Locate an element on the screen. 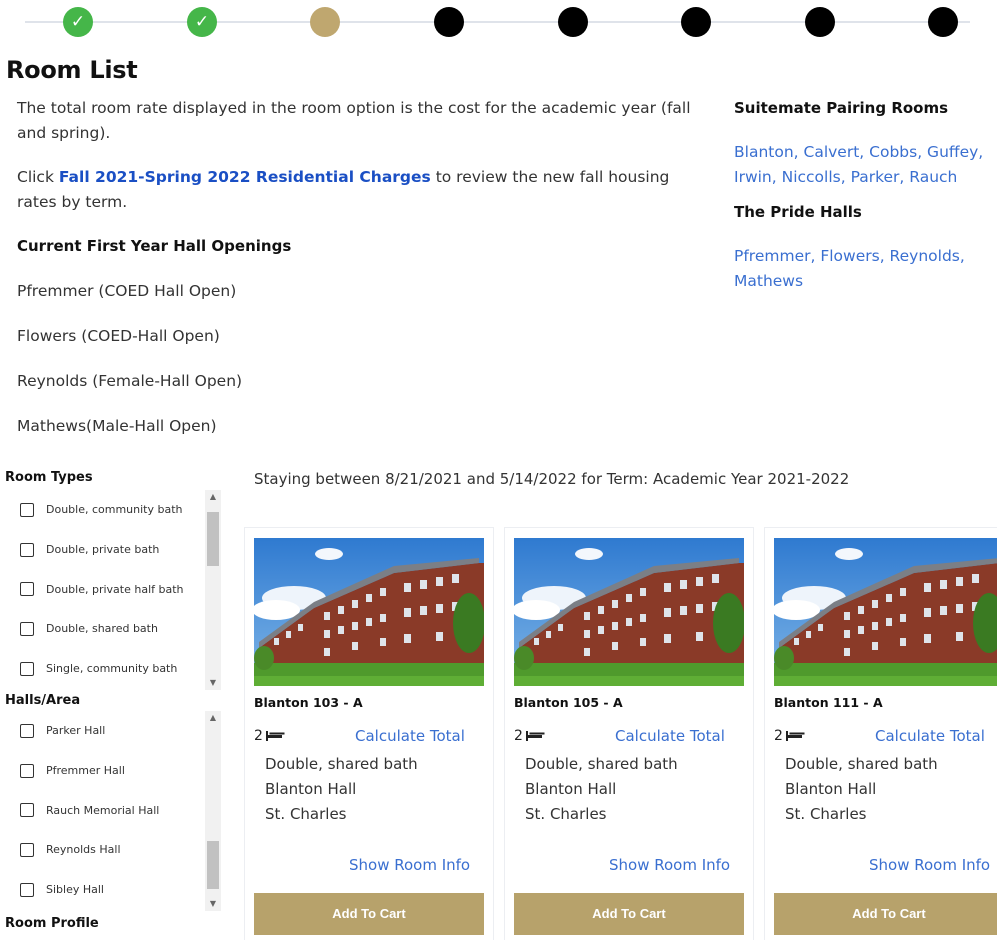  progress-stepper: ✓ ✓ is located at coordinates (497, 22).